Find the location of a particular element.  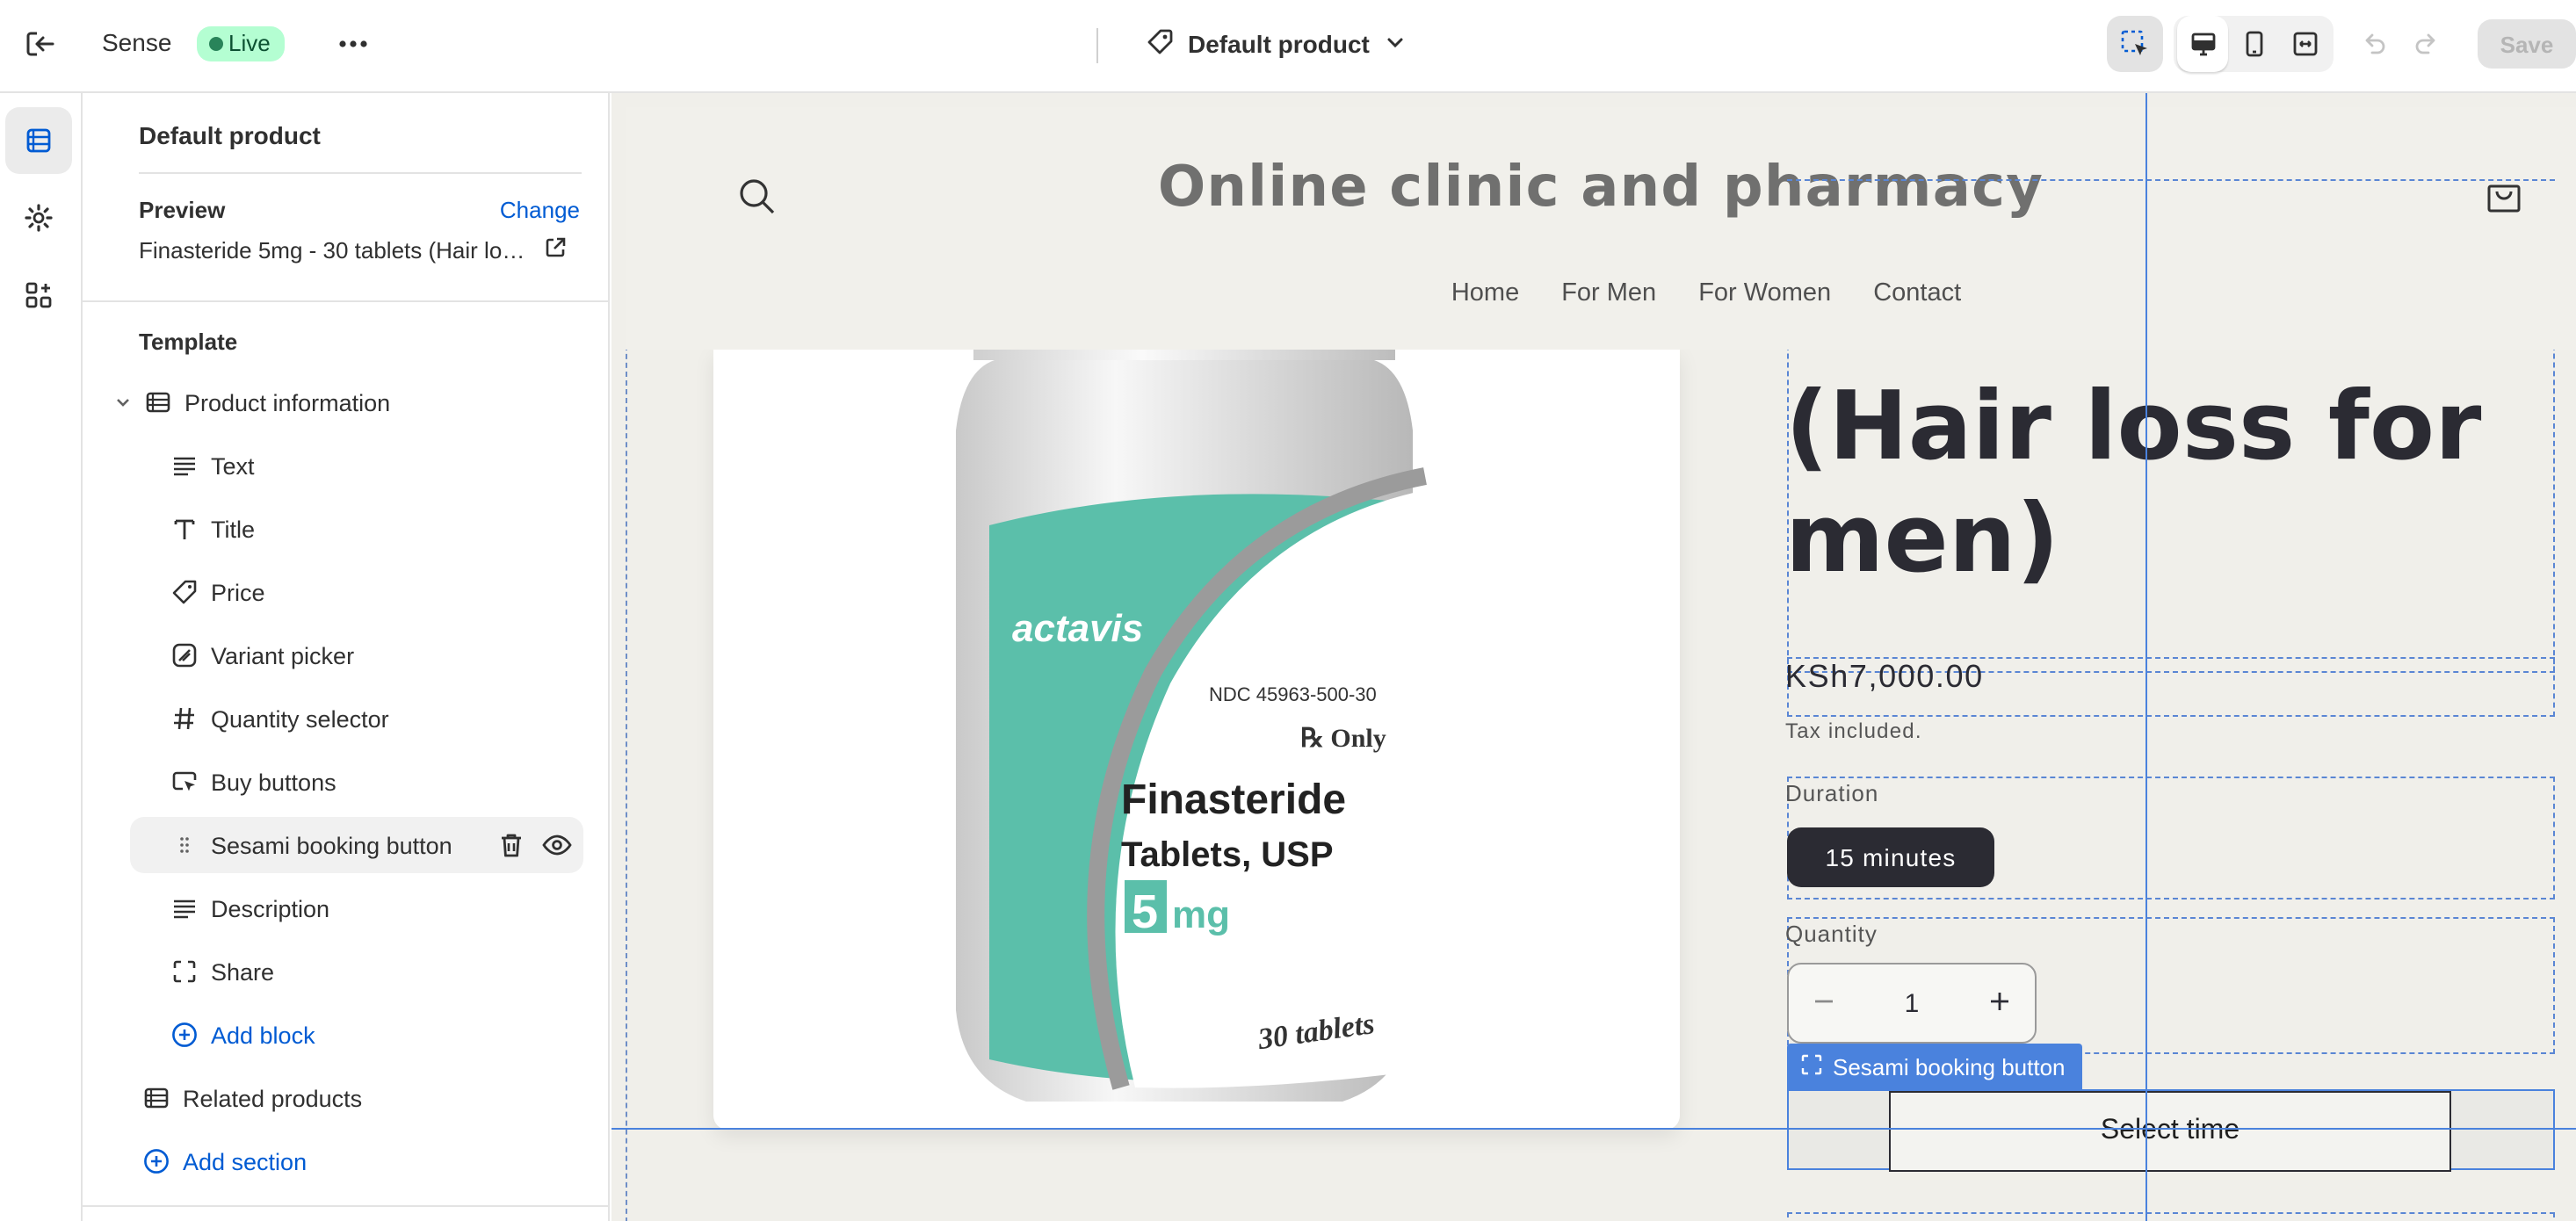

more-actions-icon is located at coordinates (353, 44).